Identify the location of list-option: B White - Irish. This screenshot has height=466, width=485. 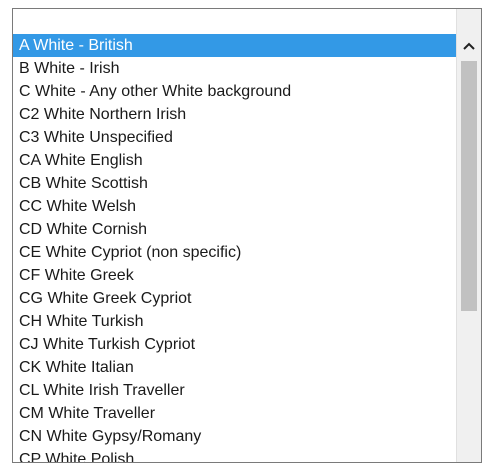
(234, 68).